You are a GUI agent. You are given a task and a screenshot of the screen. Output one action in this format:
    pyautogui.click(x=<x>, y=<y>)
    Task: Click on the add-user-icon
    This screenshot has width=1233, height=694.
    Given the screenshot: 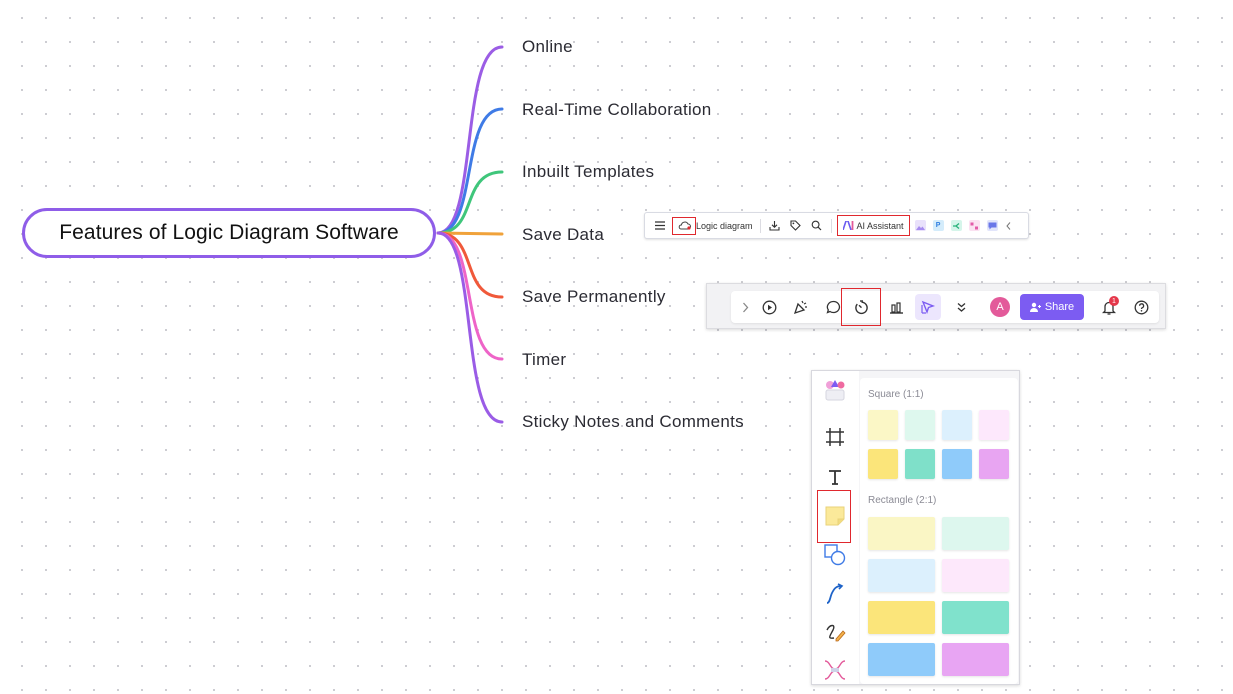 What is the action you would take?
    pyautogui.click(x=1035, y=307)
    